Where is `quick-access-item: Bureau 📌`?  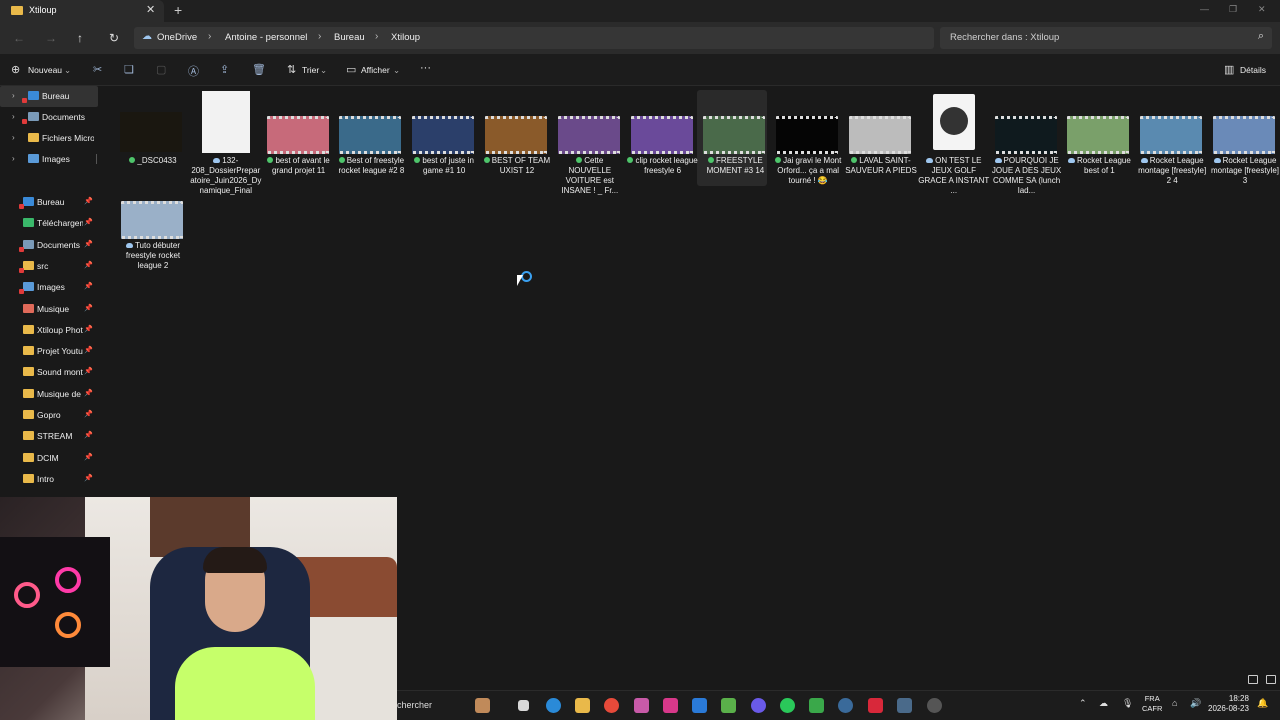 quick-access-item: Bureau 📌 is located at coordinates (49, 202).